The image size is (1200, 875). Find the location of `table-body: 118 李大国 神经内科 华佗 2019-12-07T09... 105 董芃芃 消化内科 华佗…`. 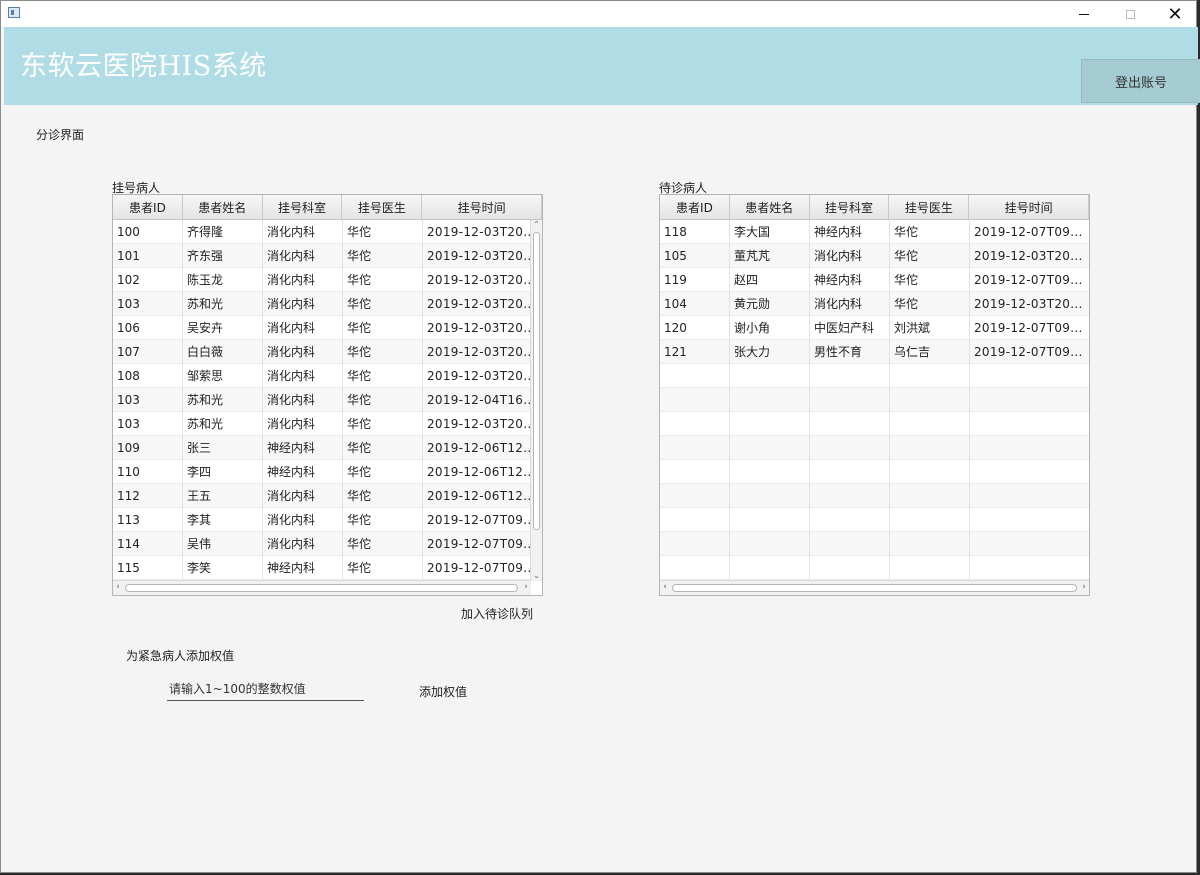

table-body: 118 李大国 神经内科 华佗 2019-12-07T09... 105 董芃芃 消化内科 华佗… is located at coordinates (874, 400).